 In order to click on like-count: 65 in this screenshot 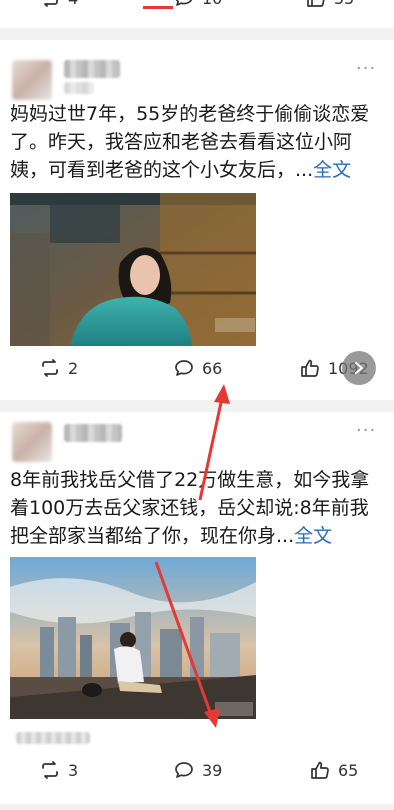, I will do `click(348, 770)`.